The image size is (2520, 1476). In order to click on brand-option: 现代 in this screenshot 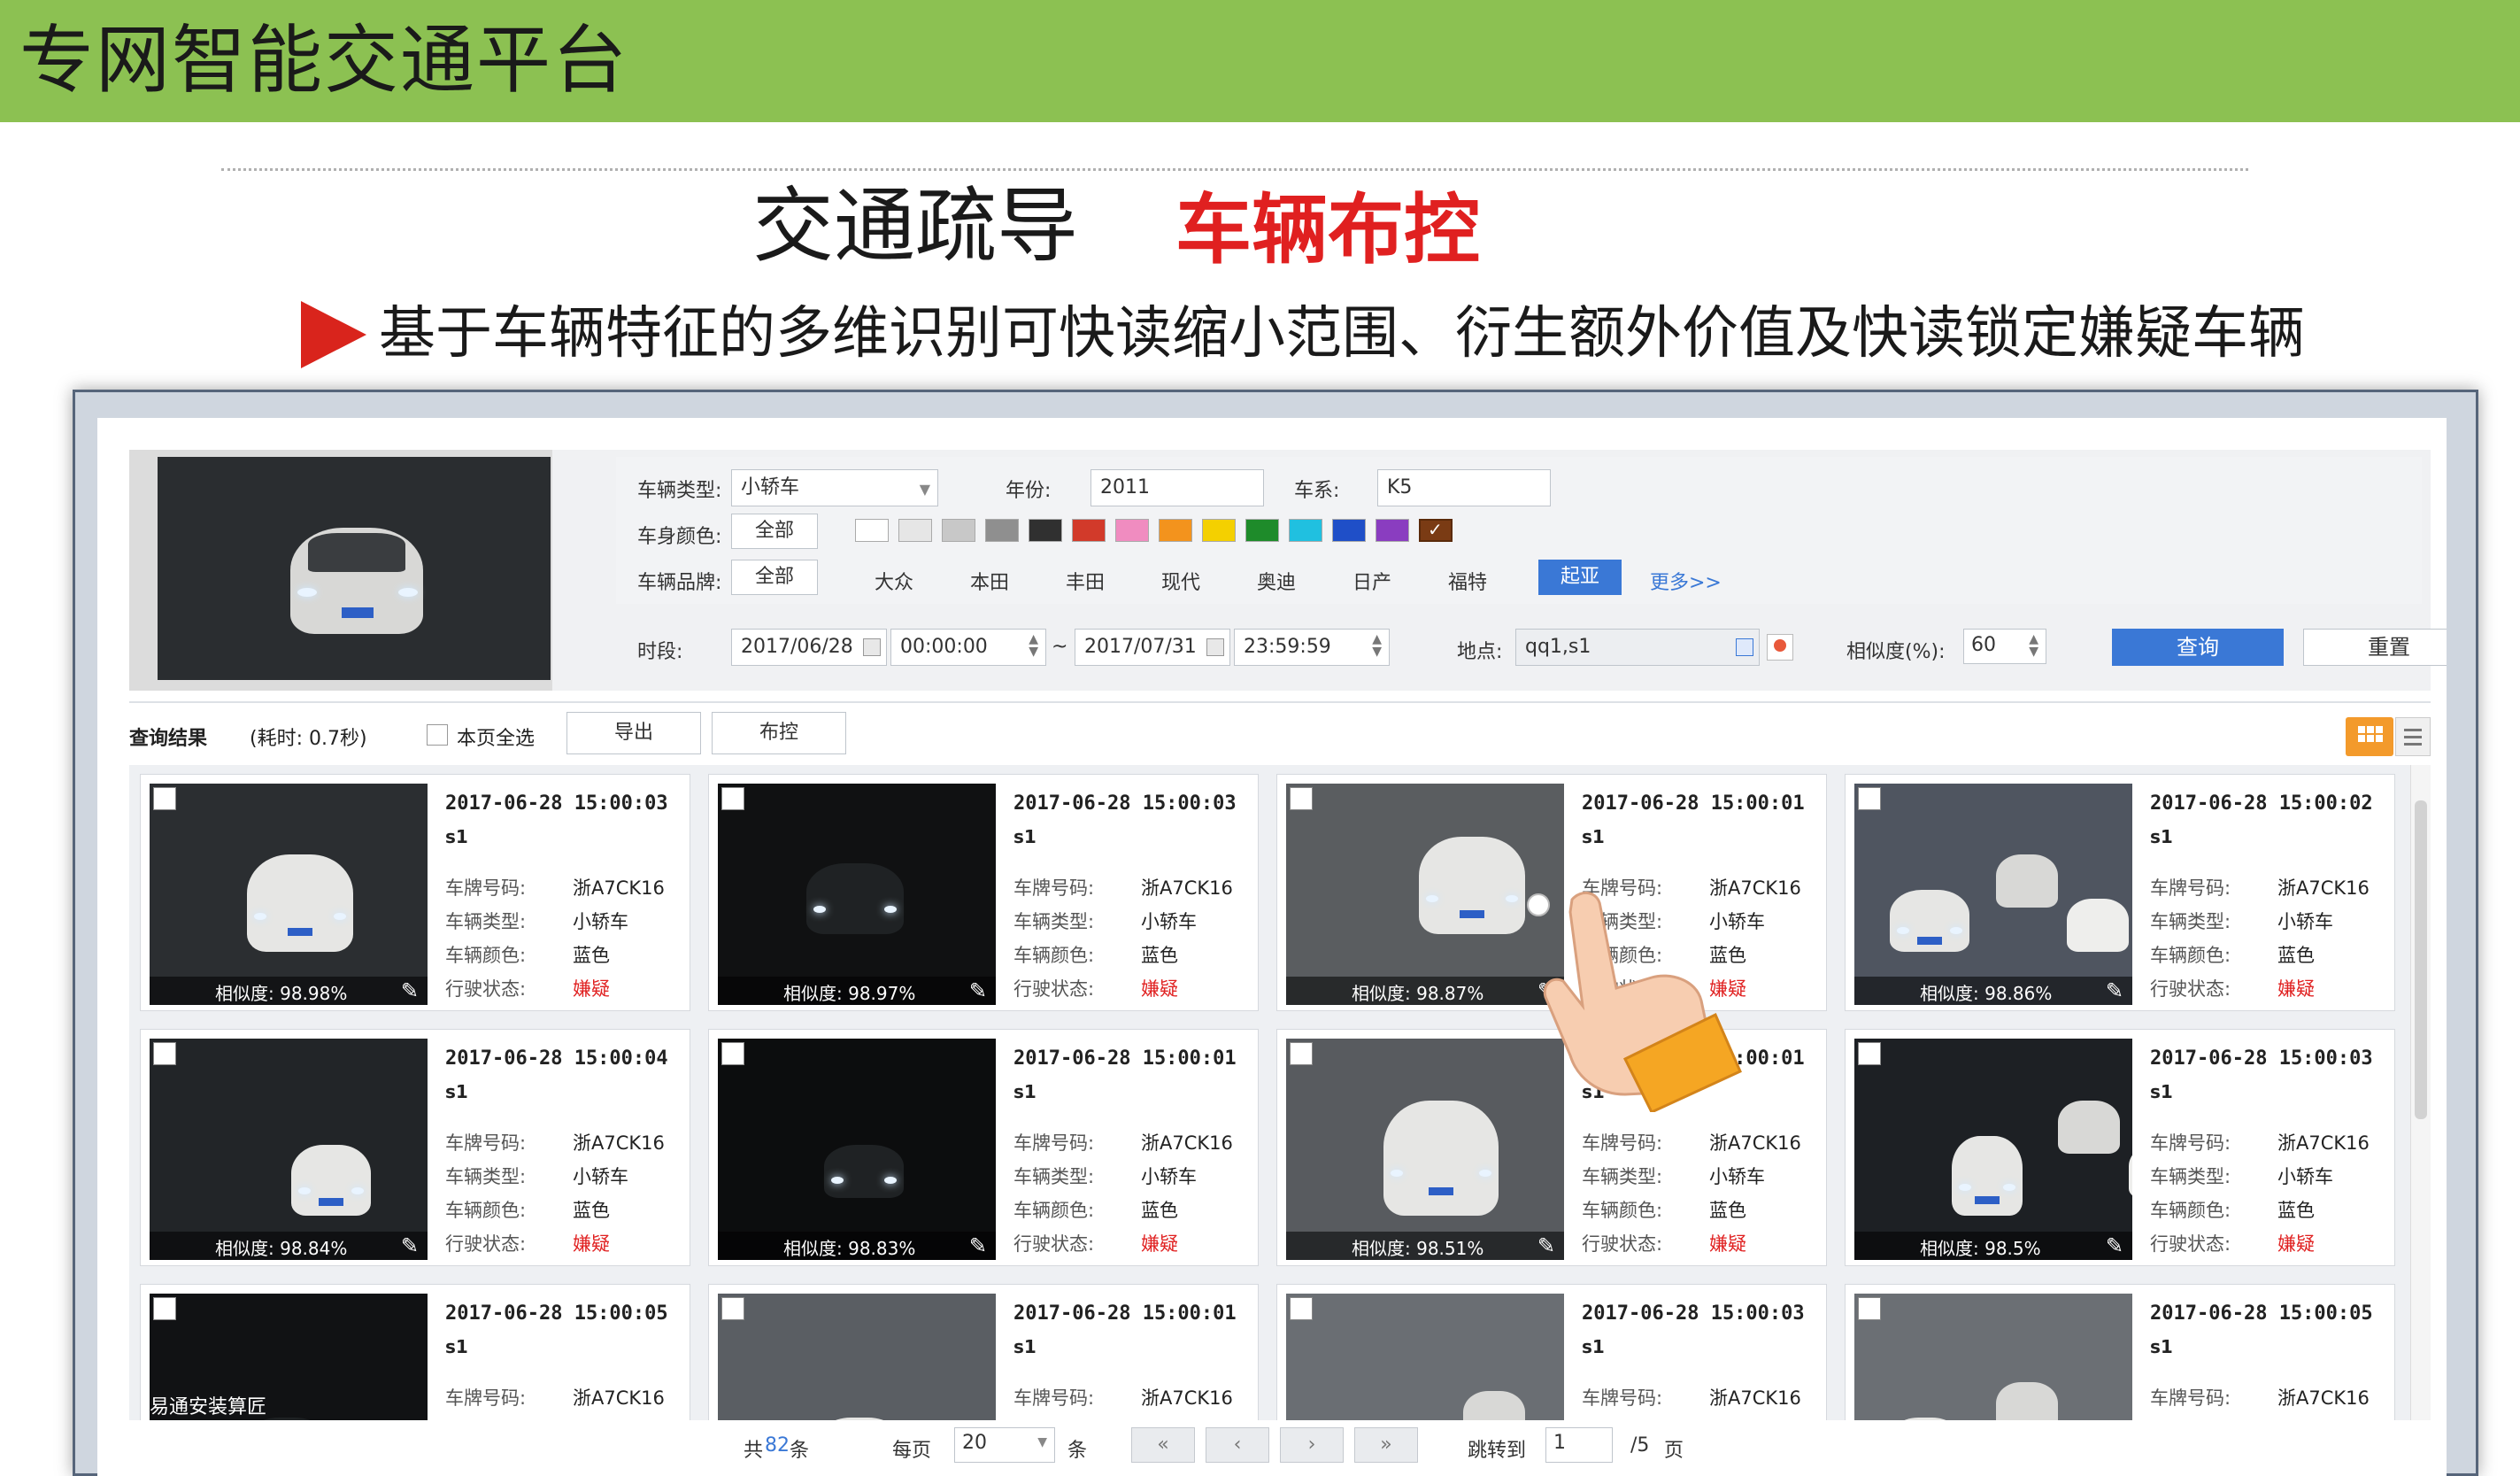, I will do `click(1180, 581)`.